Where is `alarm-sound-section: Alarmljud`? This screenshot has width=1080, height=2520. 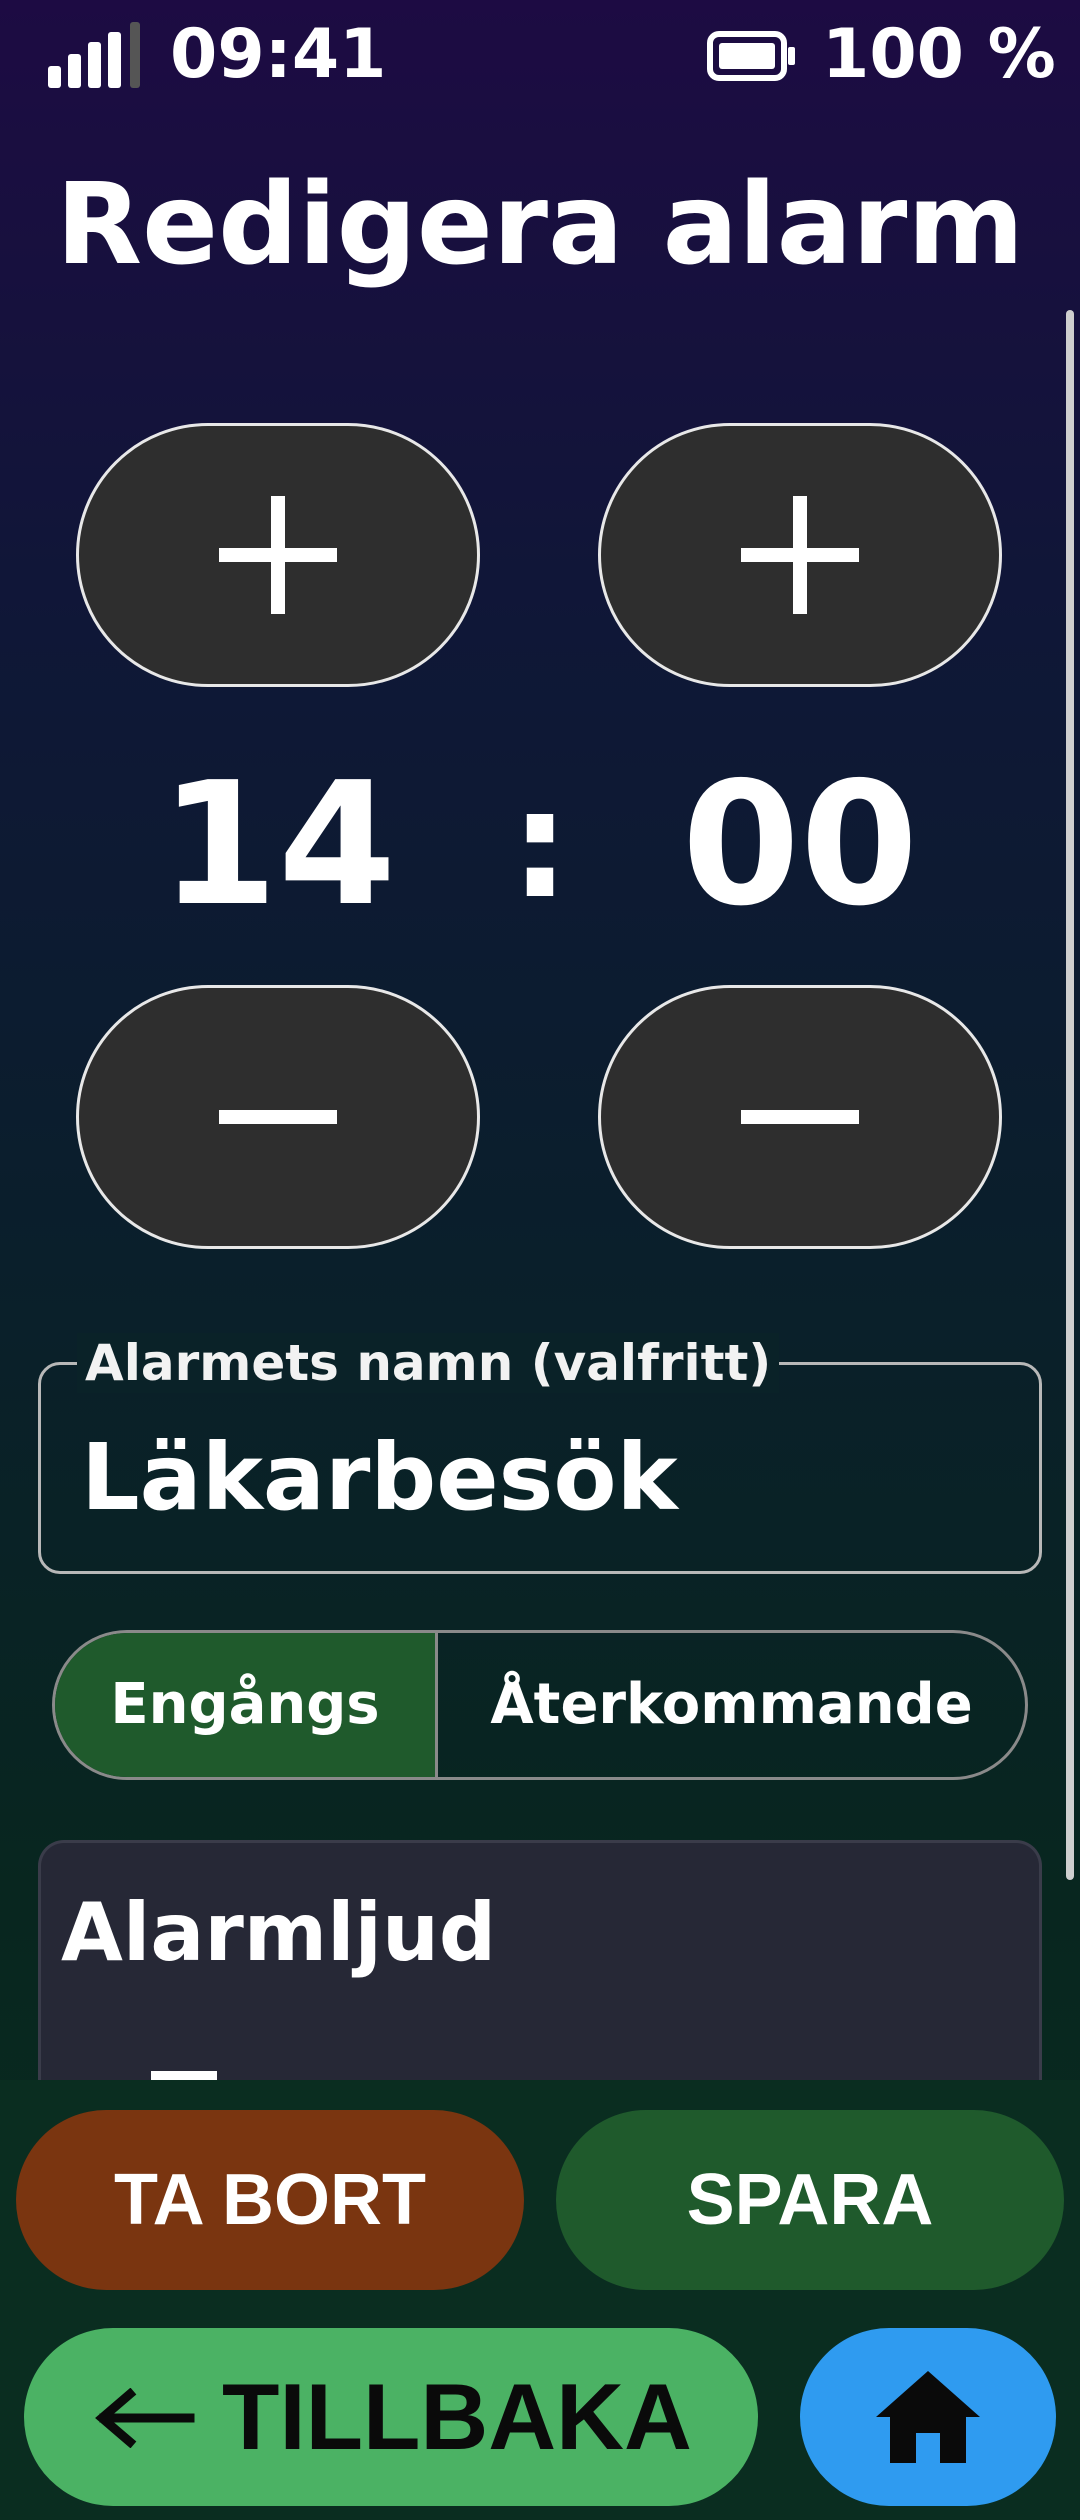
alarm-sound-section: Alarmljud is located at coordinates (540, 1970).